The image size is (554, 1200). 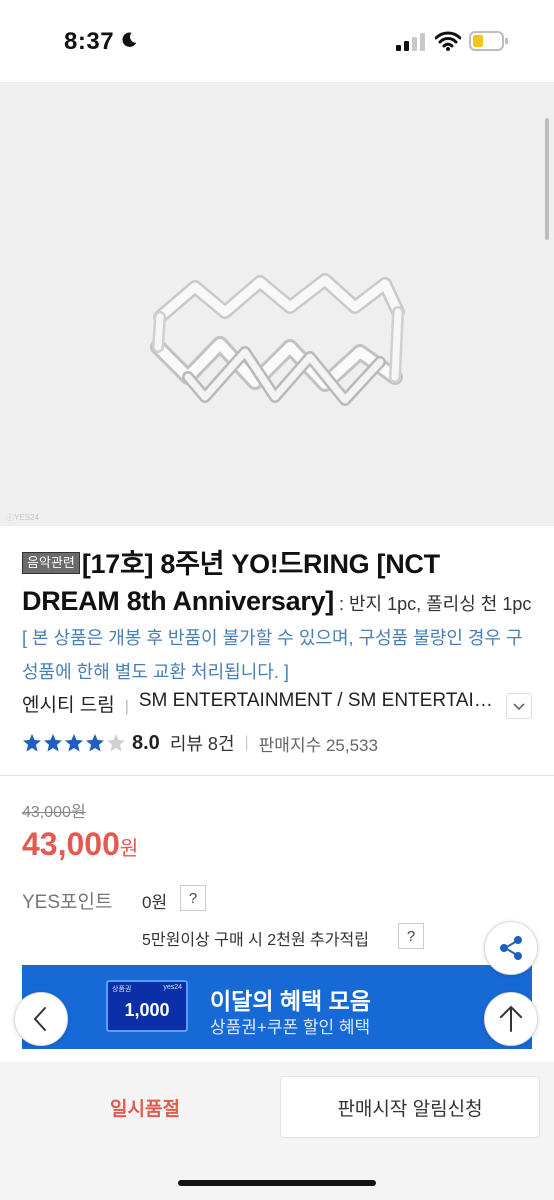 What do you see at coordinates (129, 849) in the screenshot?
I see `sale-price-unit: 원` at bounding box center [129, 849].